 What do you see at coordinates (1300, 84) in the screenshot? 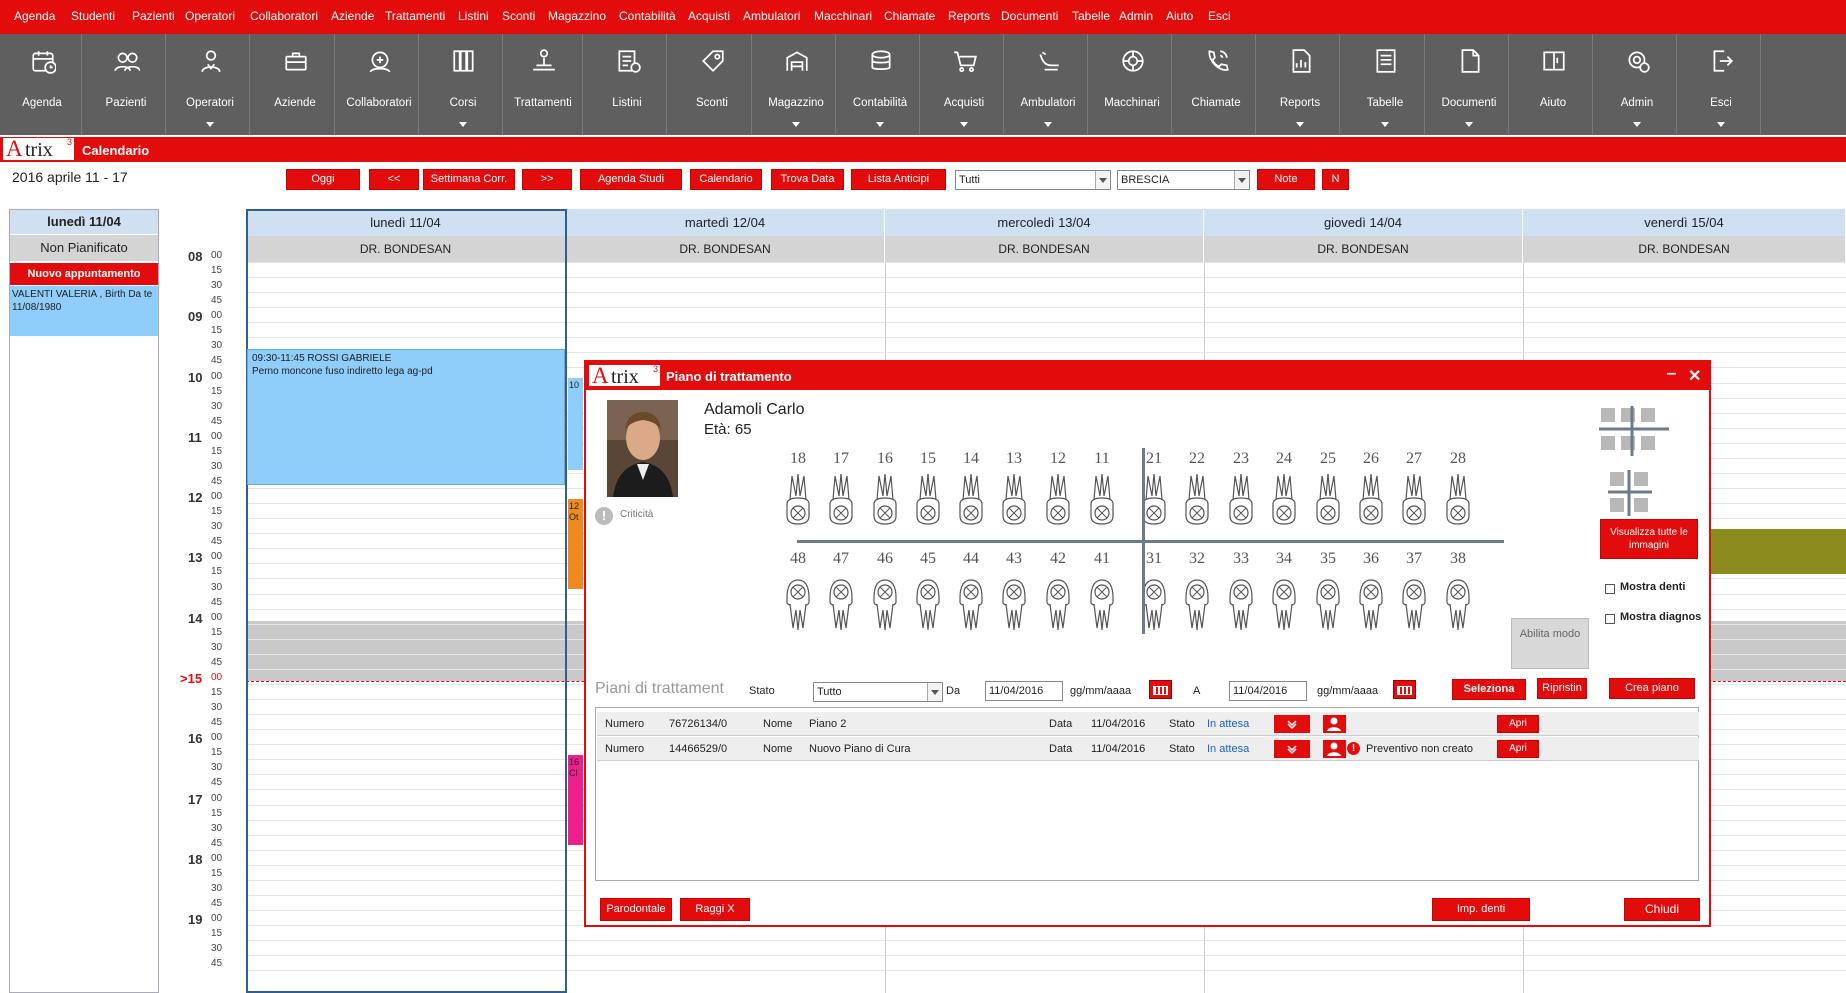
I see `toolbar-button-reports: Reports` at bounding box center [1300, 84].